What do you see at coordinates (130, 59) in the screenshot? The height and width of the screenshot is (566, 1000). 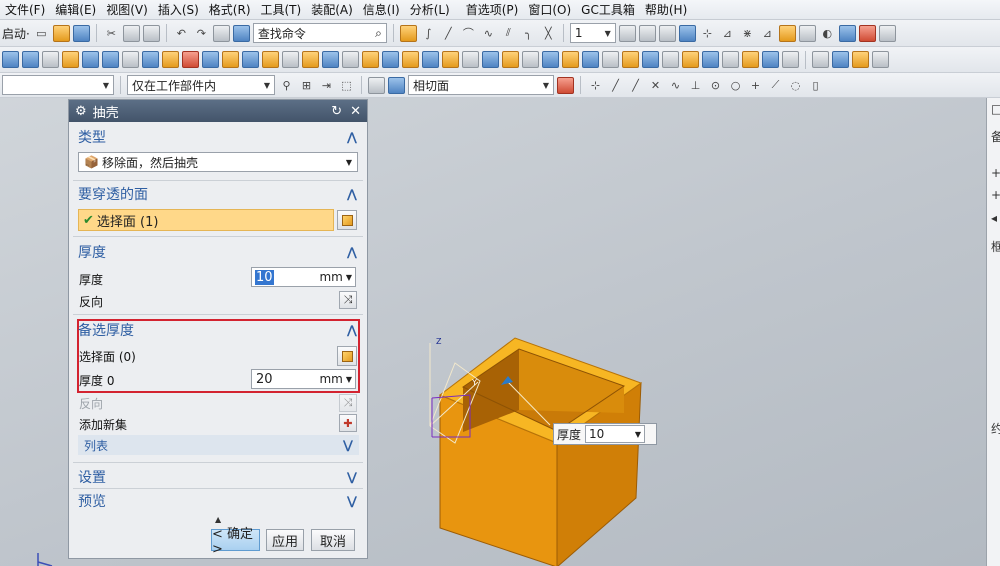 I see `hole-icon` at bounding box center [130, 59].